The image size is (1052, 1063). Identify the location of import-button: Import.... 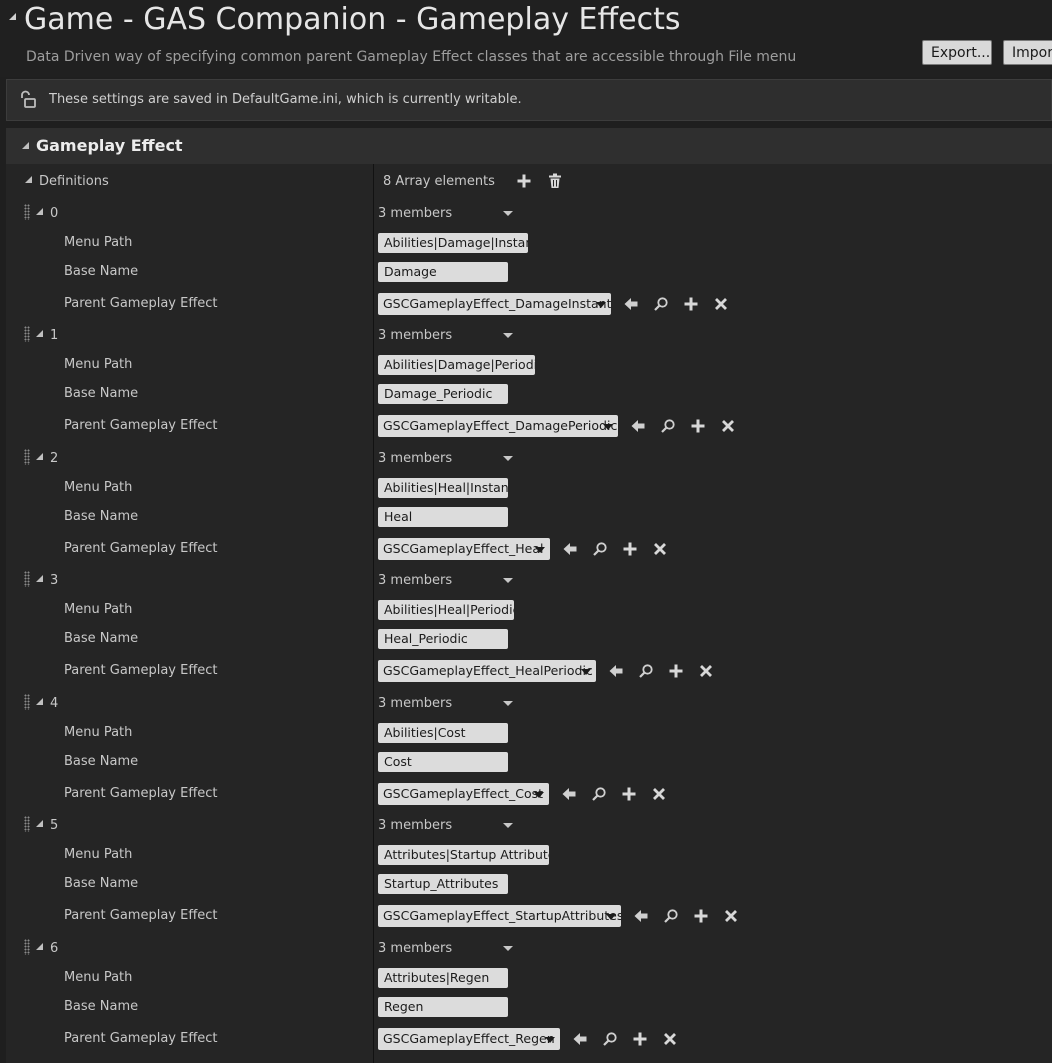
(1027, 52).